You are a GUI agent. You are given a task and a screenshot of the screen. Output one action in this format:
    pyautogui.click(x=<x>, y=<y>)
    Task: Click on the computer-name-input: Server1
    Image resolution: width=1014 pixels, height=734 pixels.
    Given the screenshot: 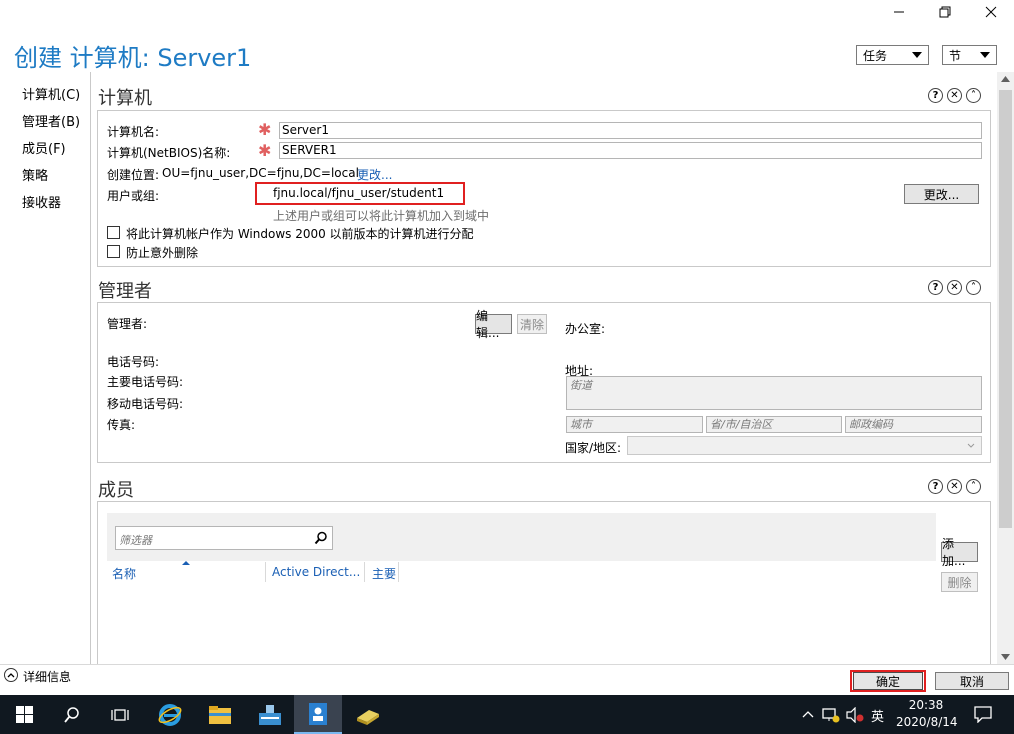 What is the action you would take?
    pyautogui.click(x=630, y=130)
    